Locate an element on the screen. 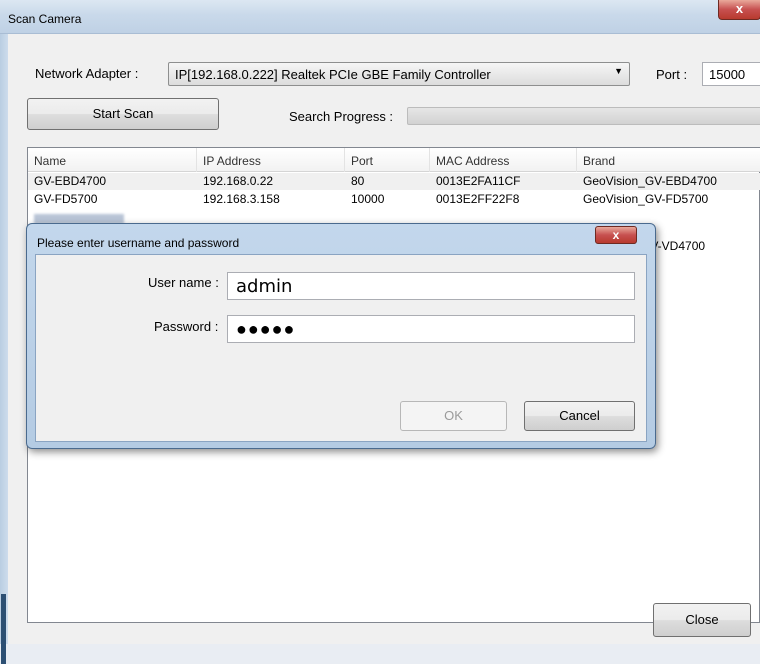  port-input: 15000 is located at coordinates (731, 74).